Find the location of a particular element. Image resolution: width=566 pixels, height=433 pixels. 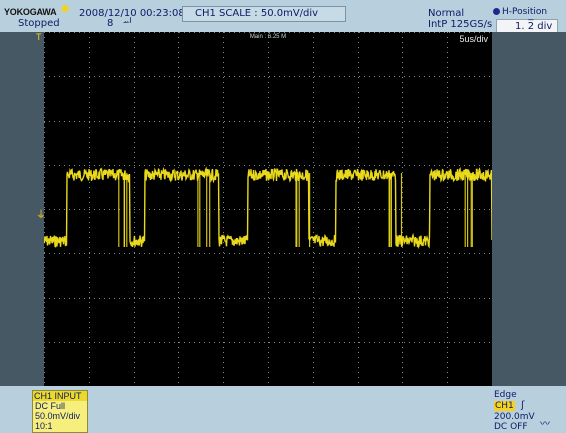

ch1-probe: 10:1 is located at coordinates (44, 426).